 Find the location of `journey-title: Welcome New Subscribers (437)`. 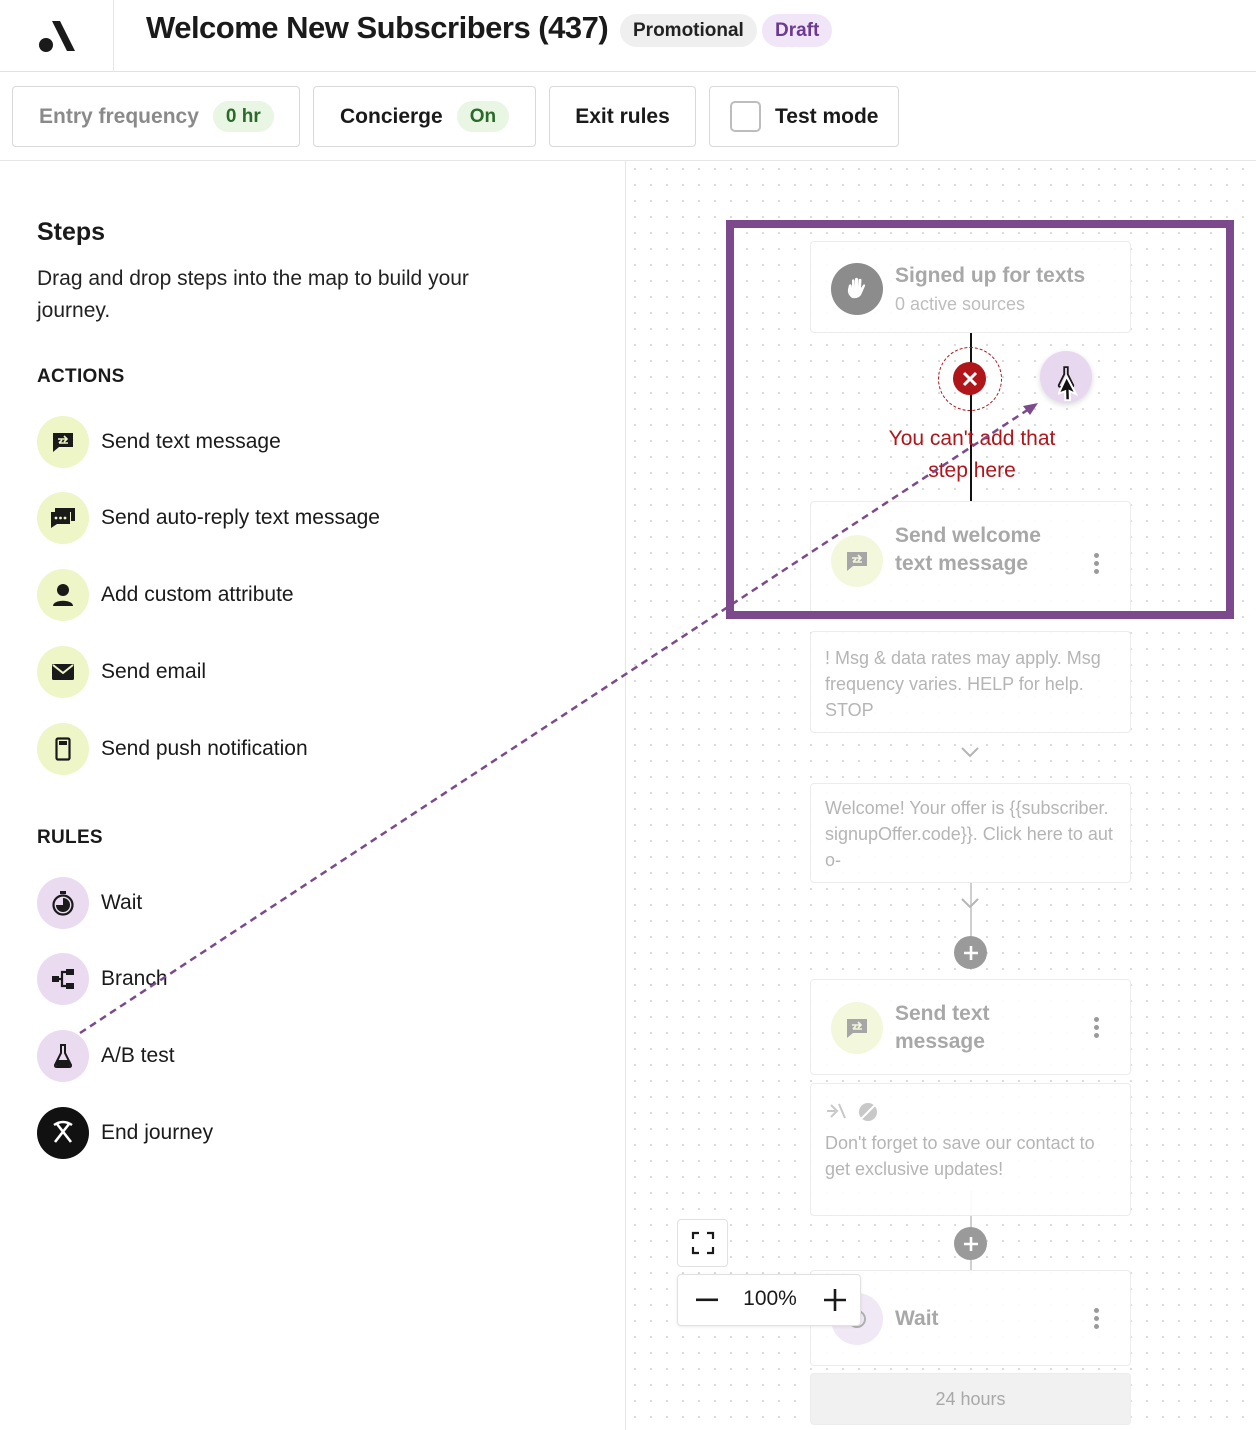

journey-title: Welcome New Subscribers (437) is located at coordinates (377, 27).